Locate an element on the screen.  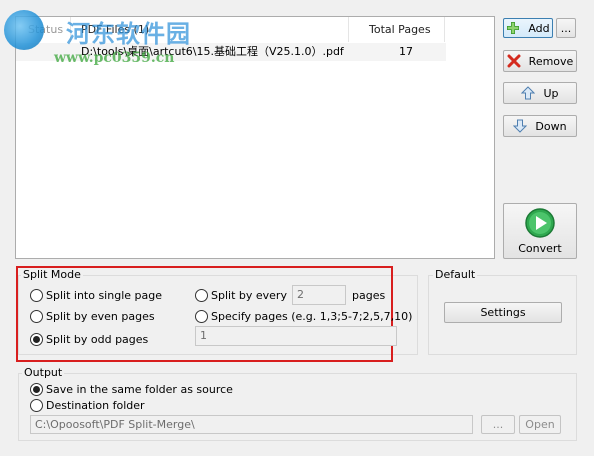
open-button-label: Open is located at coordinates (540, 424).